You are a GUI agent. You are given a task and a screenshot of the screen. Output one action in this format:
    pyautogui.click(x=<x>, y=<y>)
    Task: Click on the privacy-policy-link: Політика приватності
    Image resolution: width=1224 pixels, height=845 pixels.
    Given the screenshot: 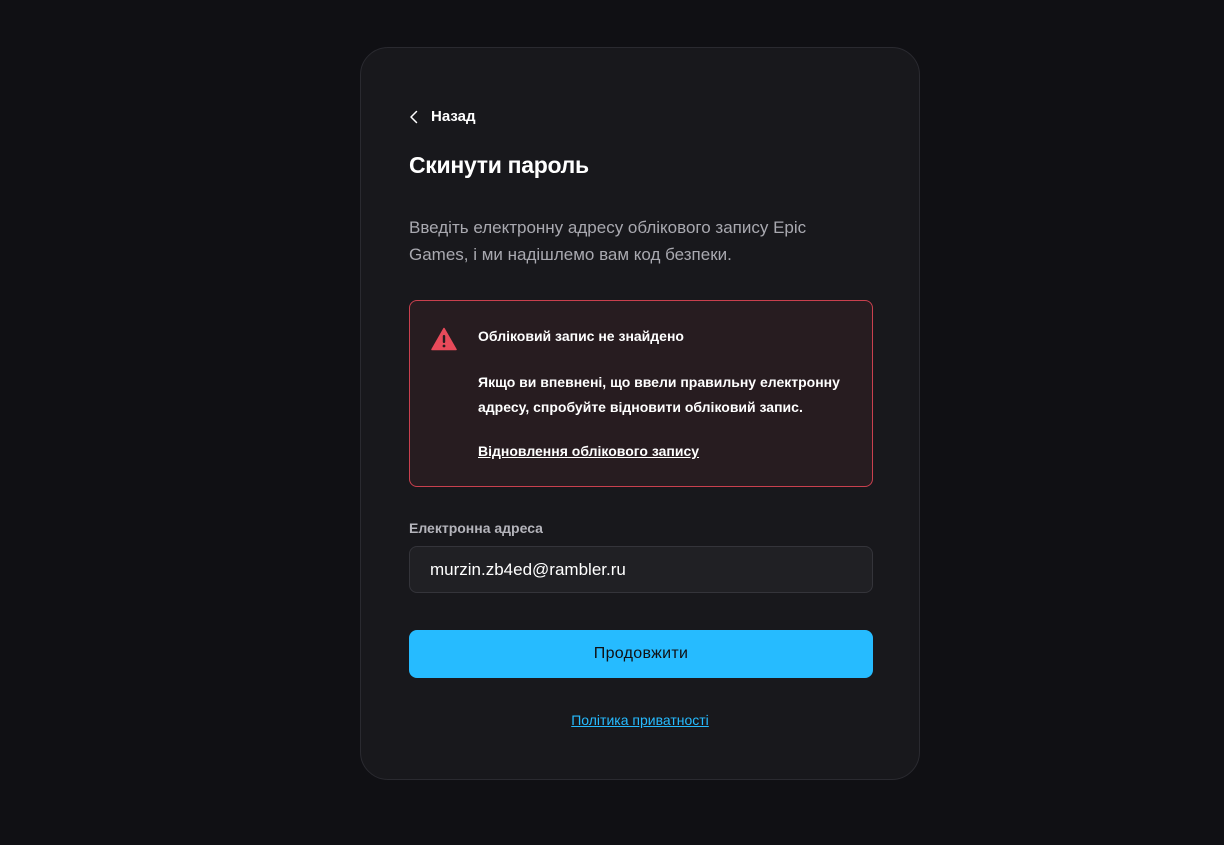 What is the action you would take?
    pyautogui.click(x=640, y=720)
    